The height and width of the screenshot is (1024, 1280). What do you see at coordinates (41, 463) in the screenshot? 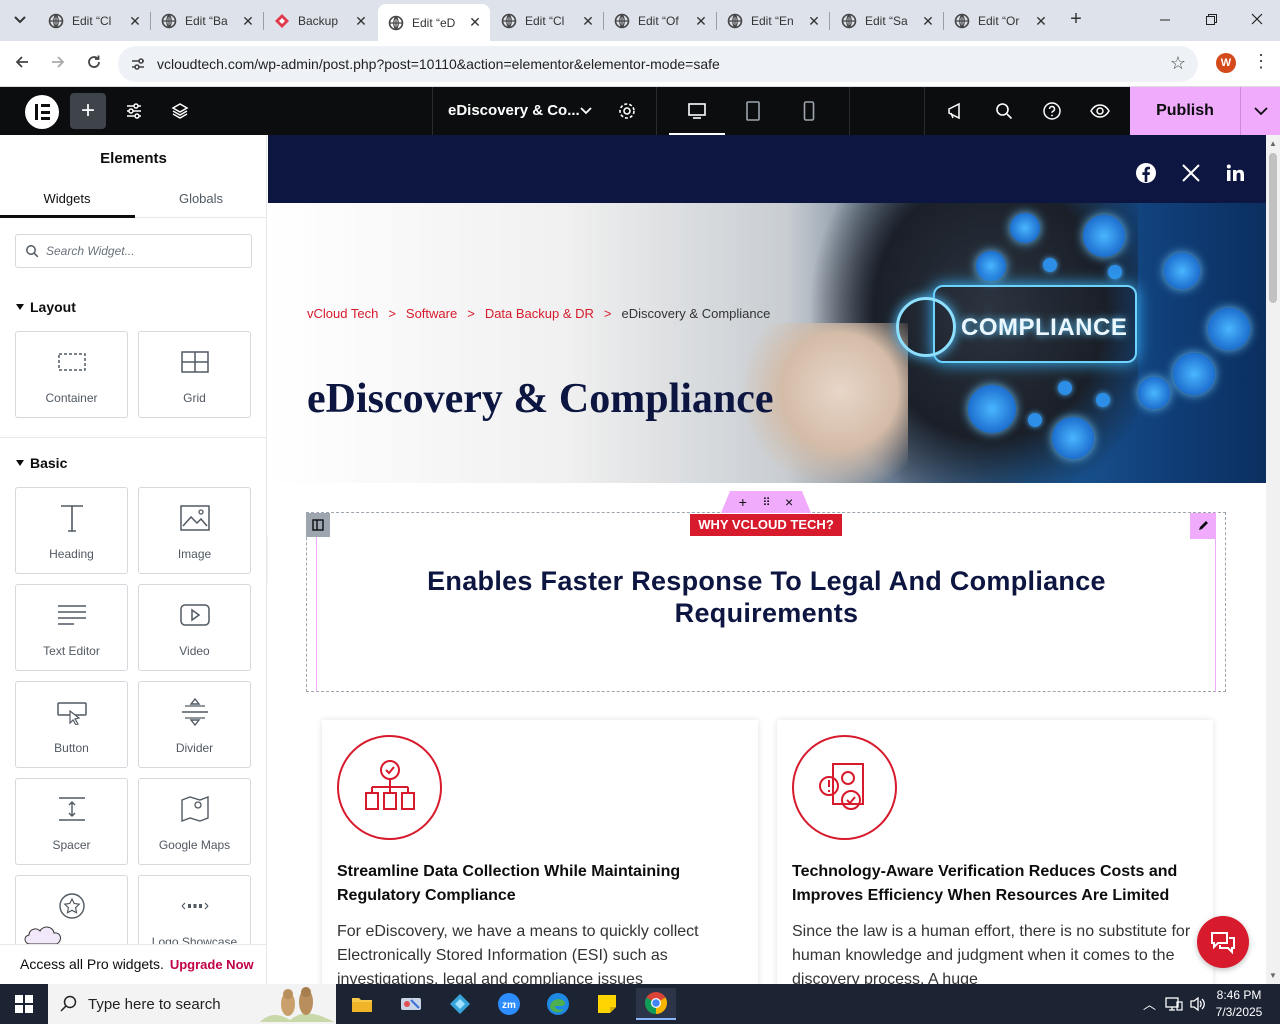
I see `category-basic: Basic` at bounding box center [41, 463].